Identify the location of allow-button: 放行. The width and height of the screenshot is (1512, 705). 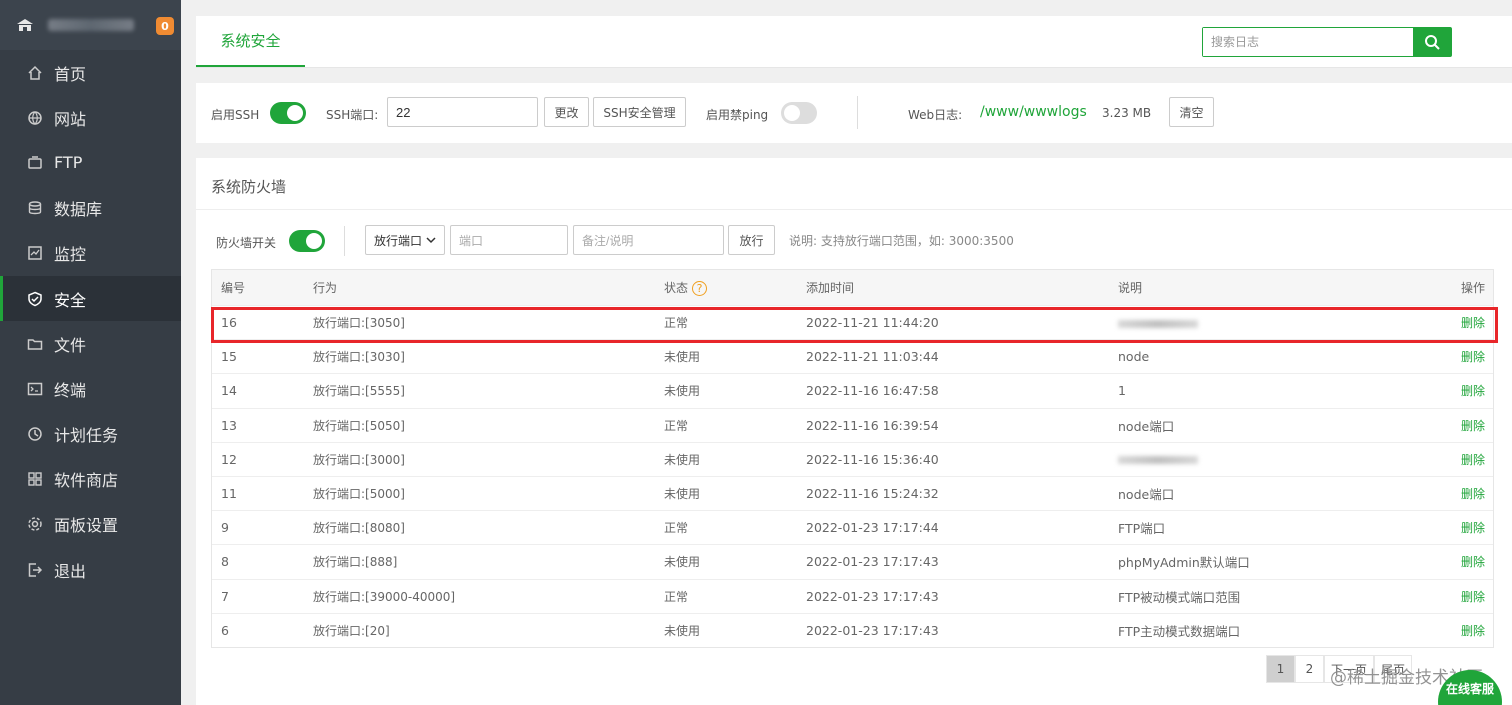
(751, 240).